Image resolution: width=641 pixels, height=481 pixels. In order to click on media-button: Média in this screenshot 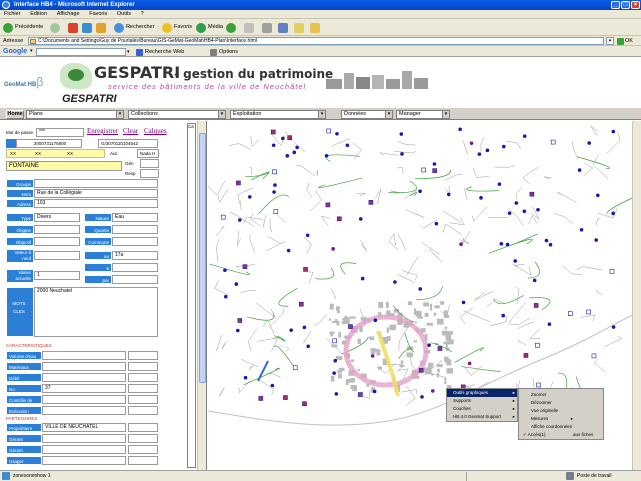, I will do `click(209, 27)`.